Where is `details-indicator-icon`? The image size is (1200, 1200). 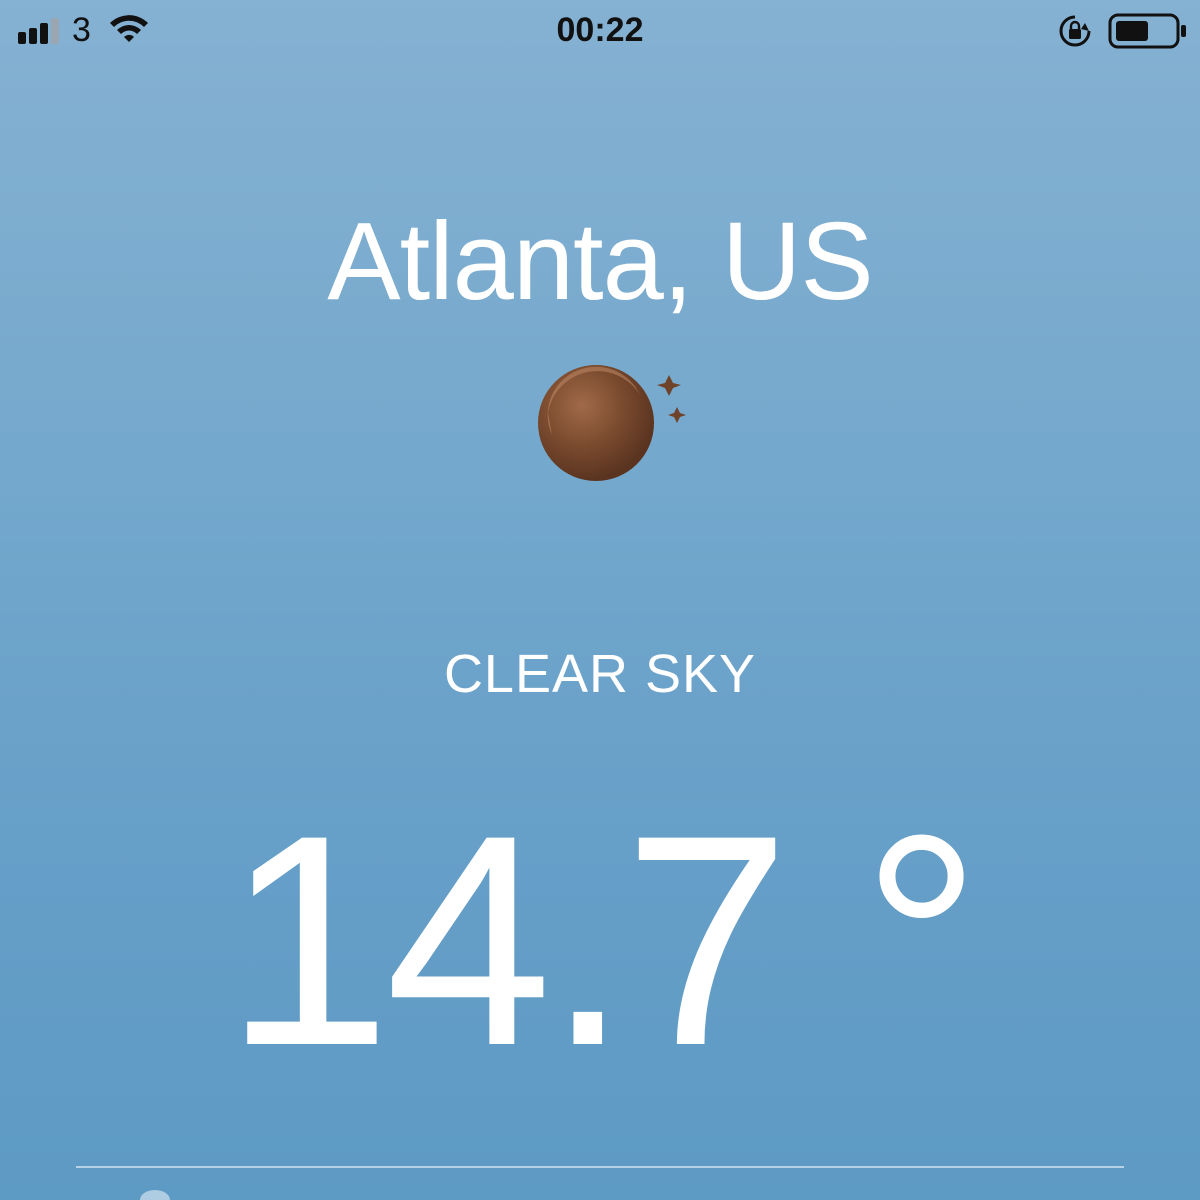
details-indicator-icon is located at coordinates (155, 1195).